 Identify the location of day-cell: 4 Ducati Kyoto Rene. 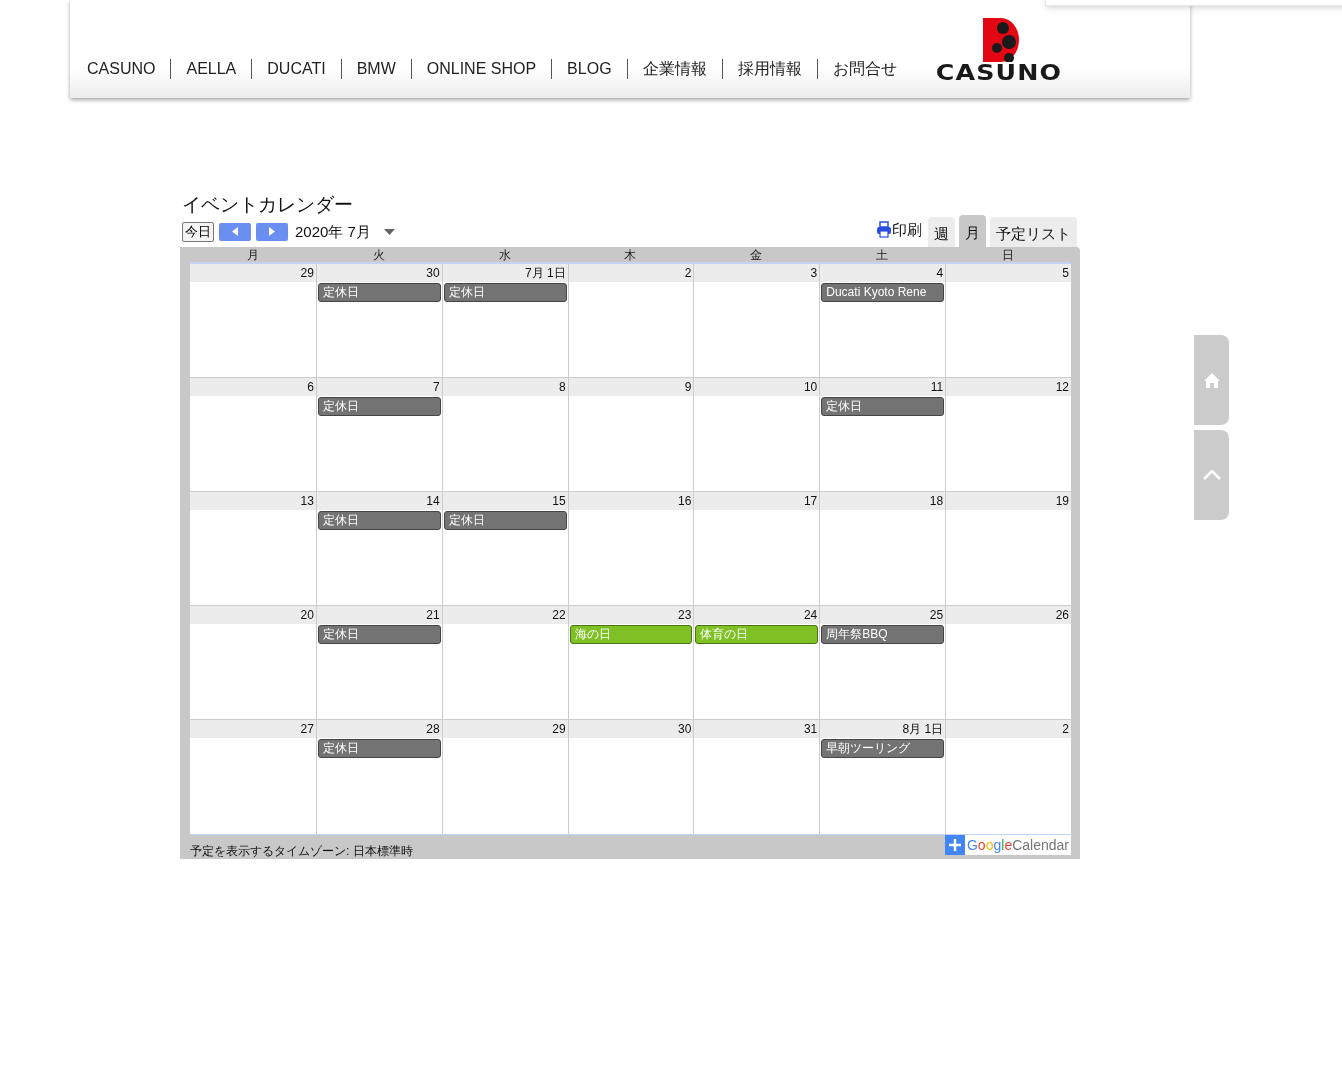
(882, 320).